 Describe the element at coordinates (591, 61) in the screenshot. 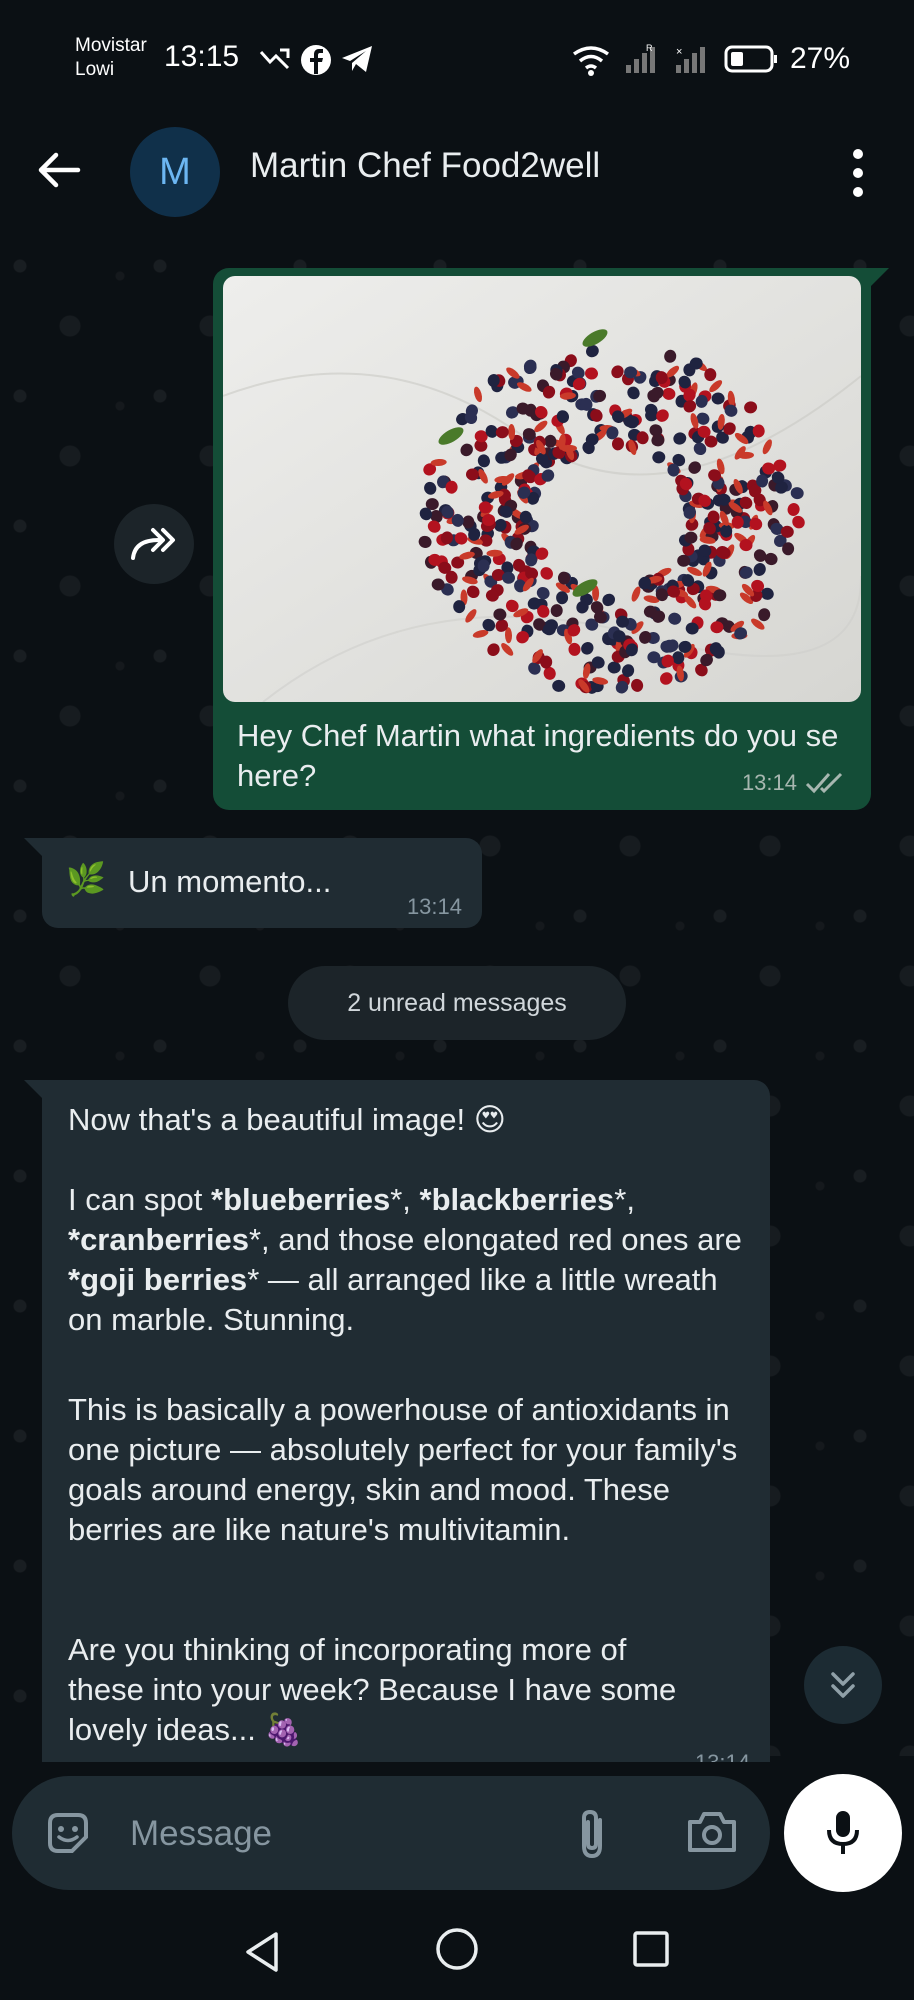

I see `wifi-6-icon` at that location.